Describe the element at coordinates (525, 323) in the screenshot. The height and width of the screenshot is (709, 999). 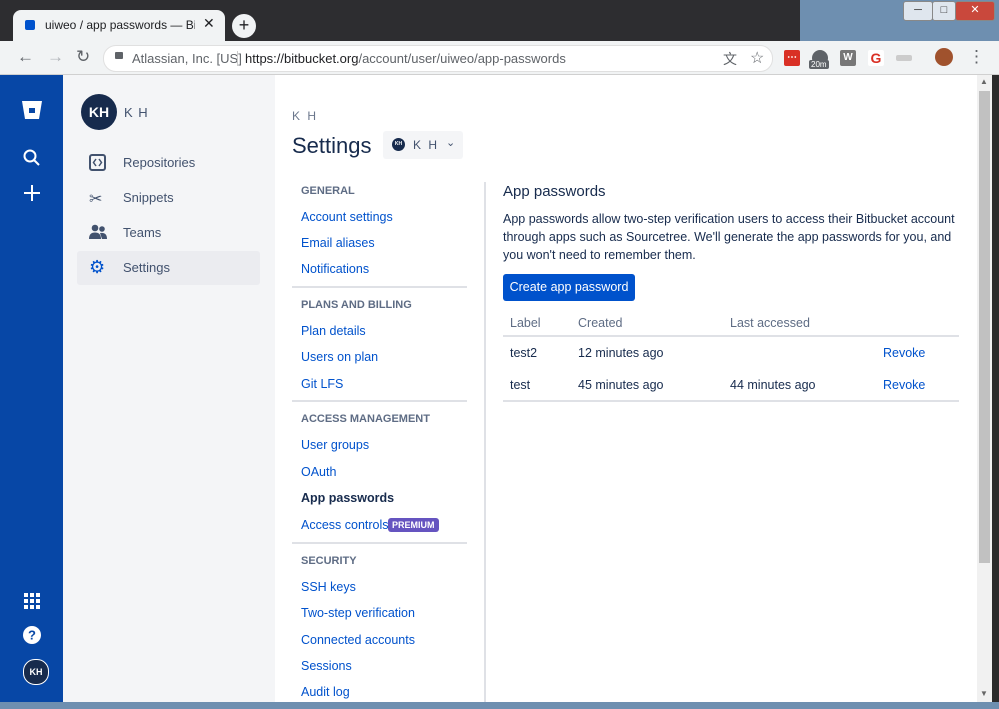
I see `column-header-label: Label` at that location.